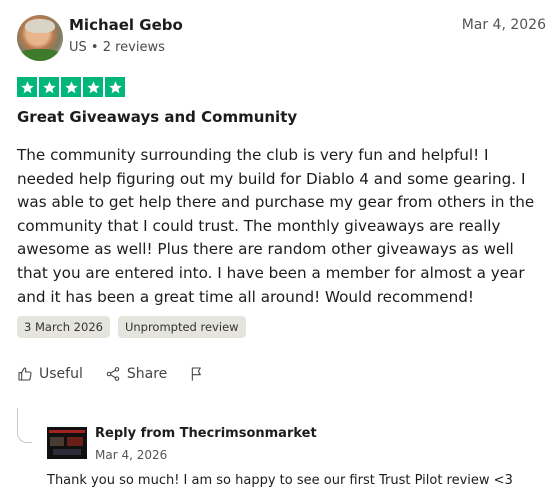  Describe the element at coordinates (503, 25) in the screenshot. I see `review-date: Mar 4, 2026` at that location.